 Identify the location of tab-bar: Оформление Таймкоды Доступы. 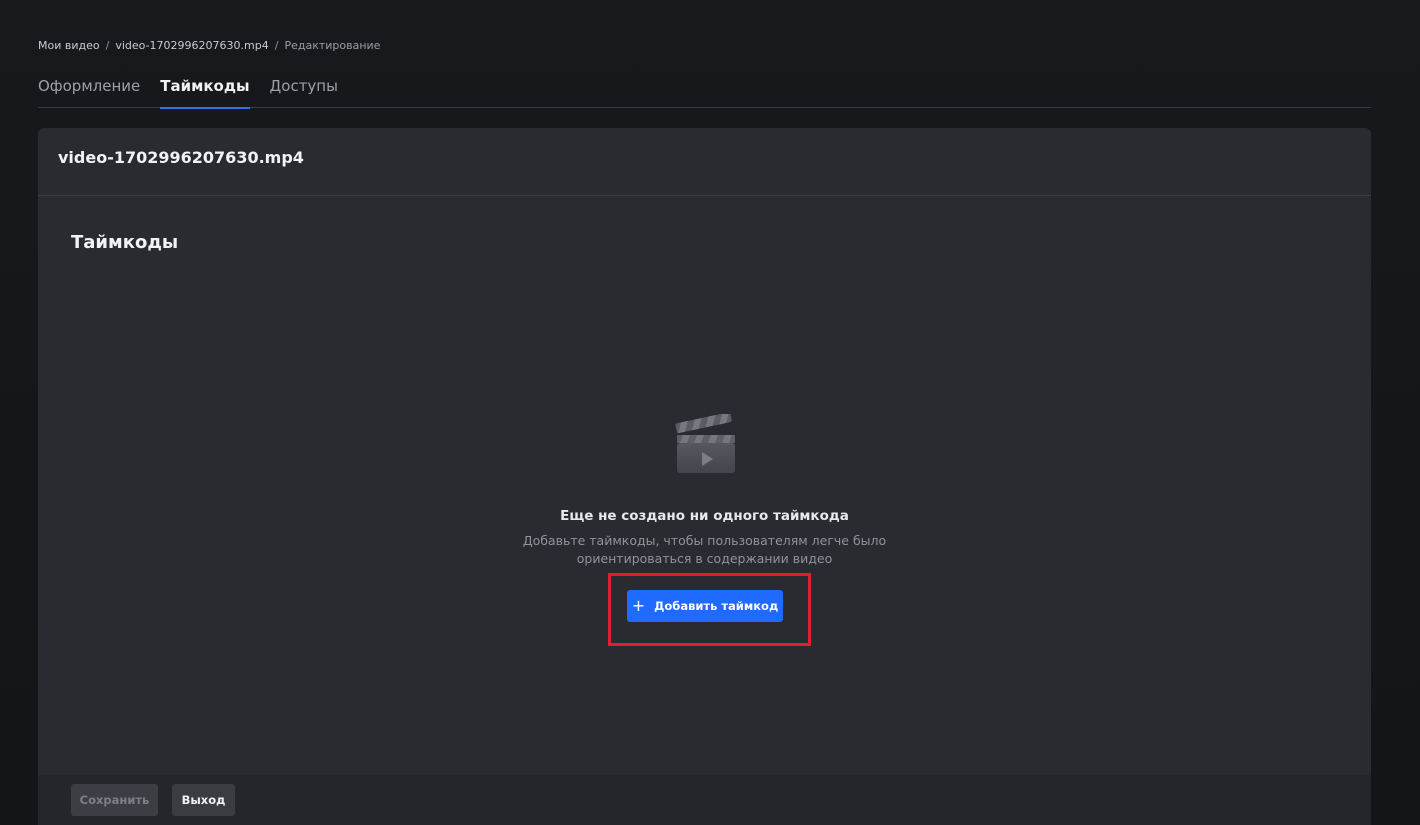
(704, 89).